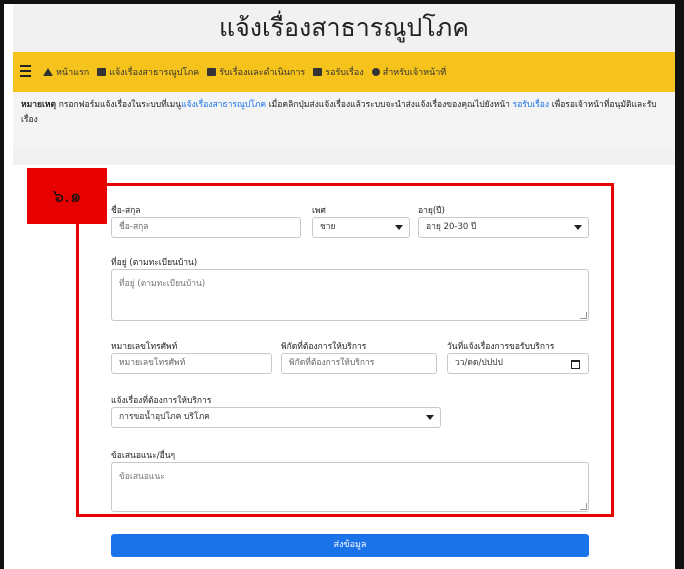 This screenshot has width=684, height=569. What do you see at coordinates (191, 363) in the screenshot?
I see `phone-input: หมายเลขโทรศัพท์` at bounding box center [191, 363].